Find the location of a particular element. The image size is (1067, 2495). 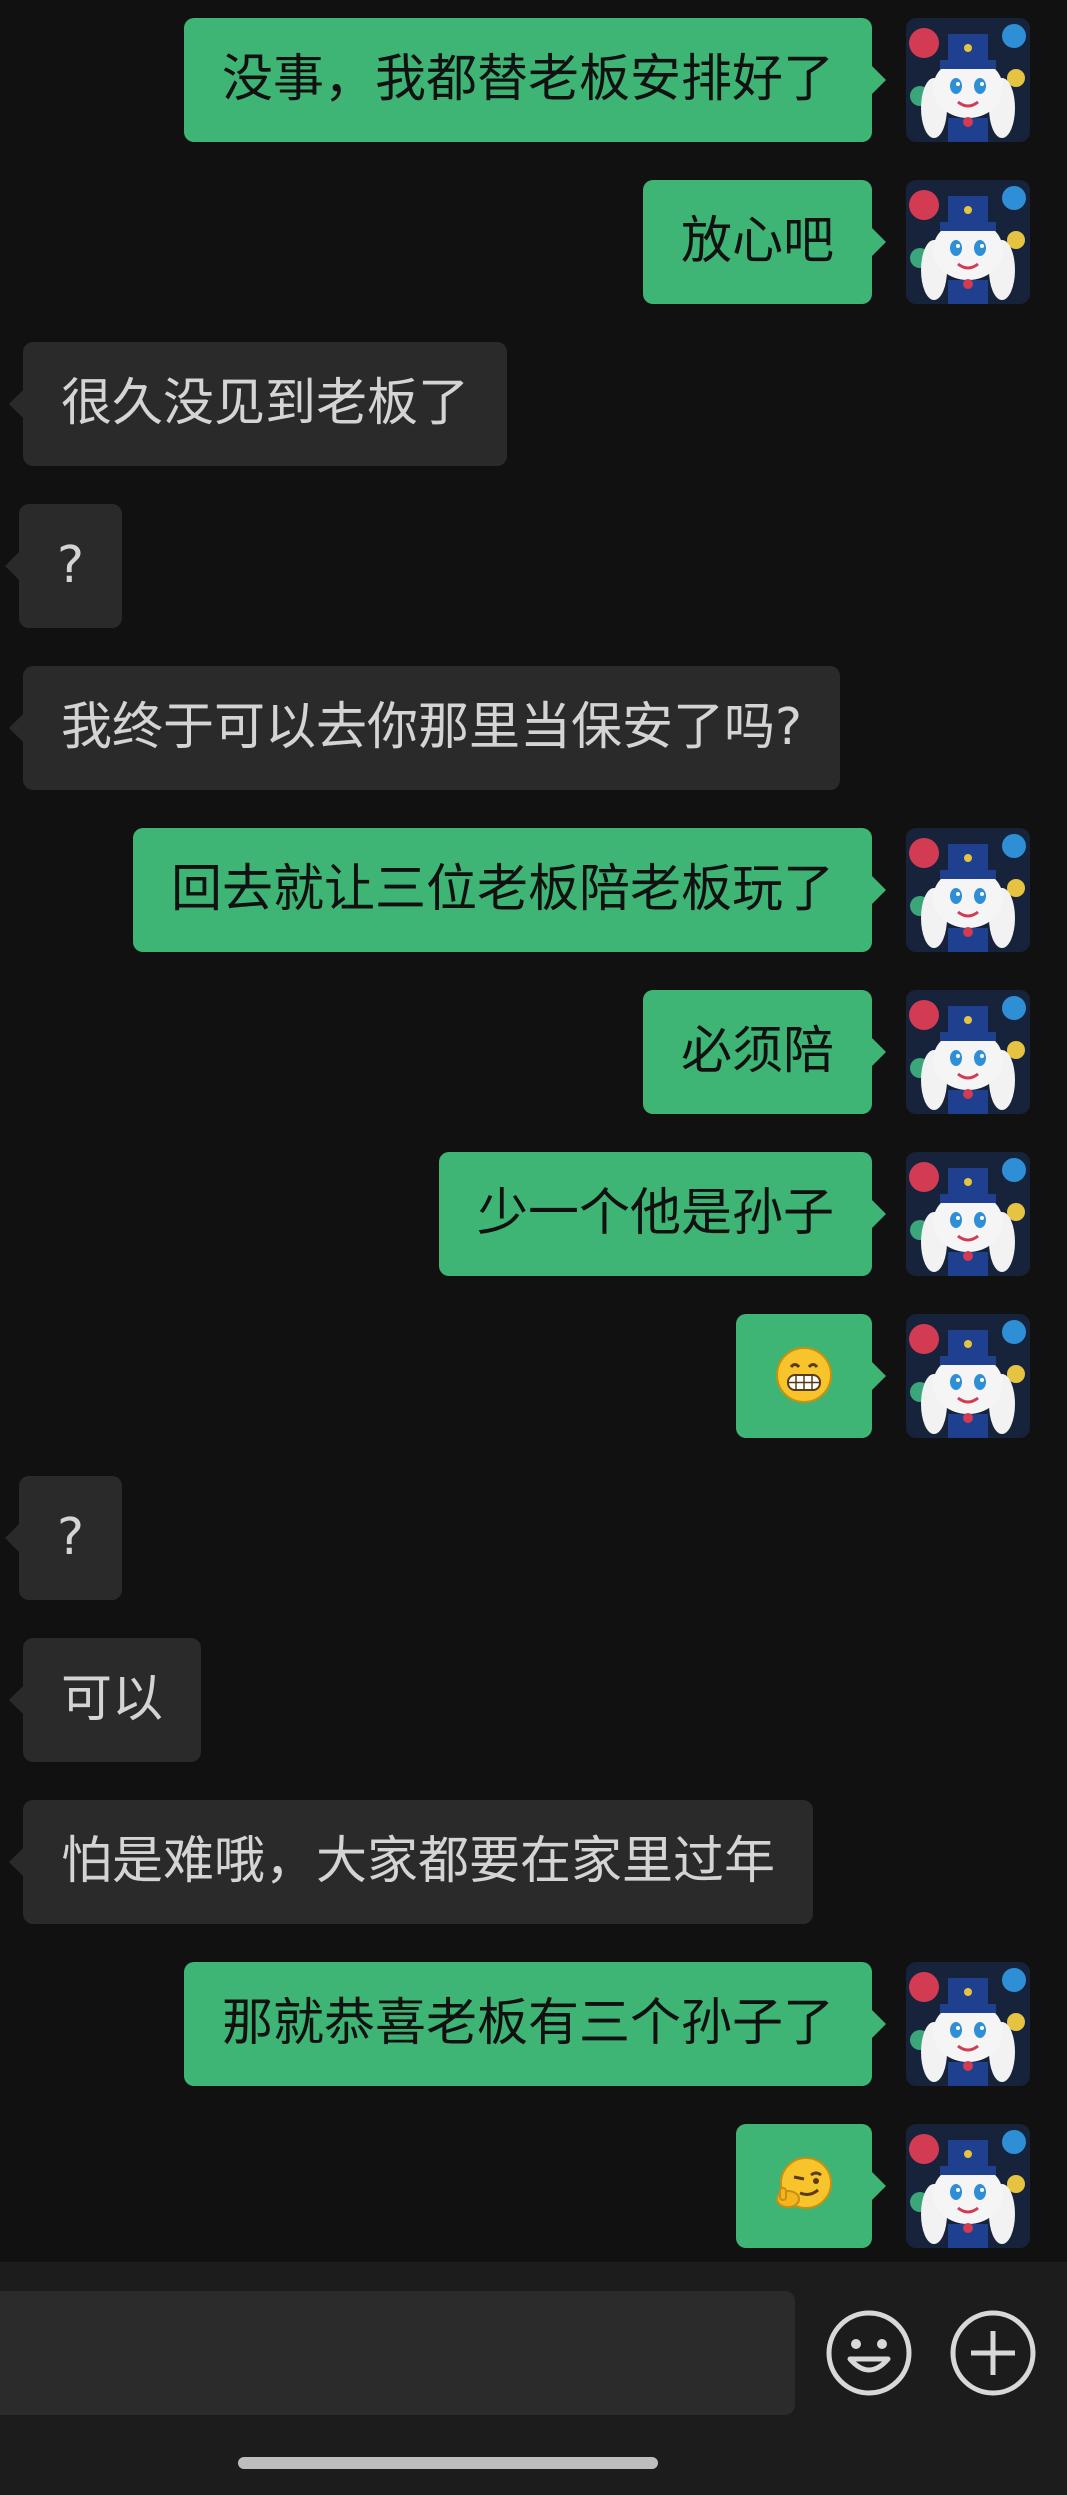

chat-input-bar is located at coordinates (533, 2378).